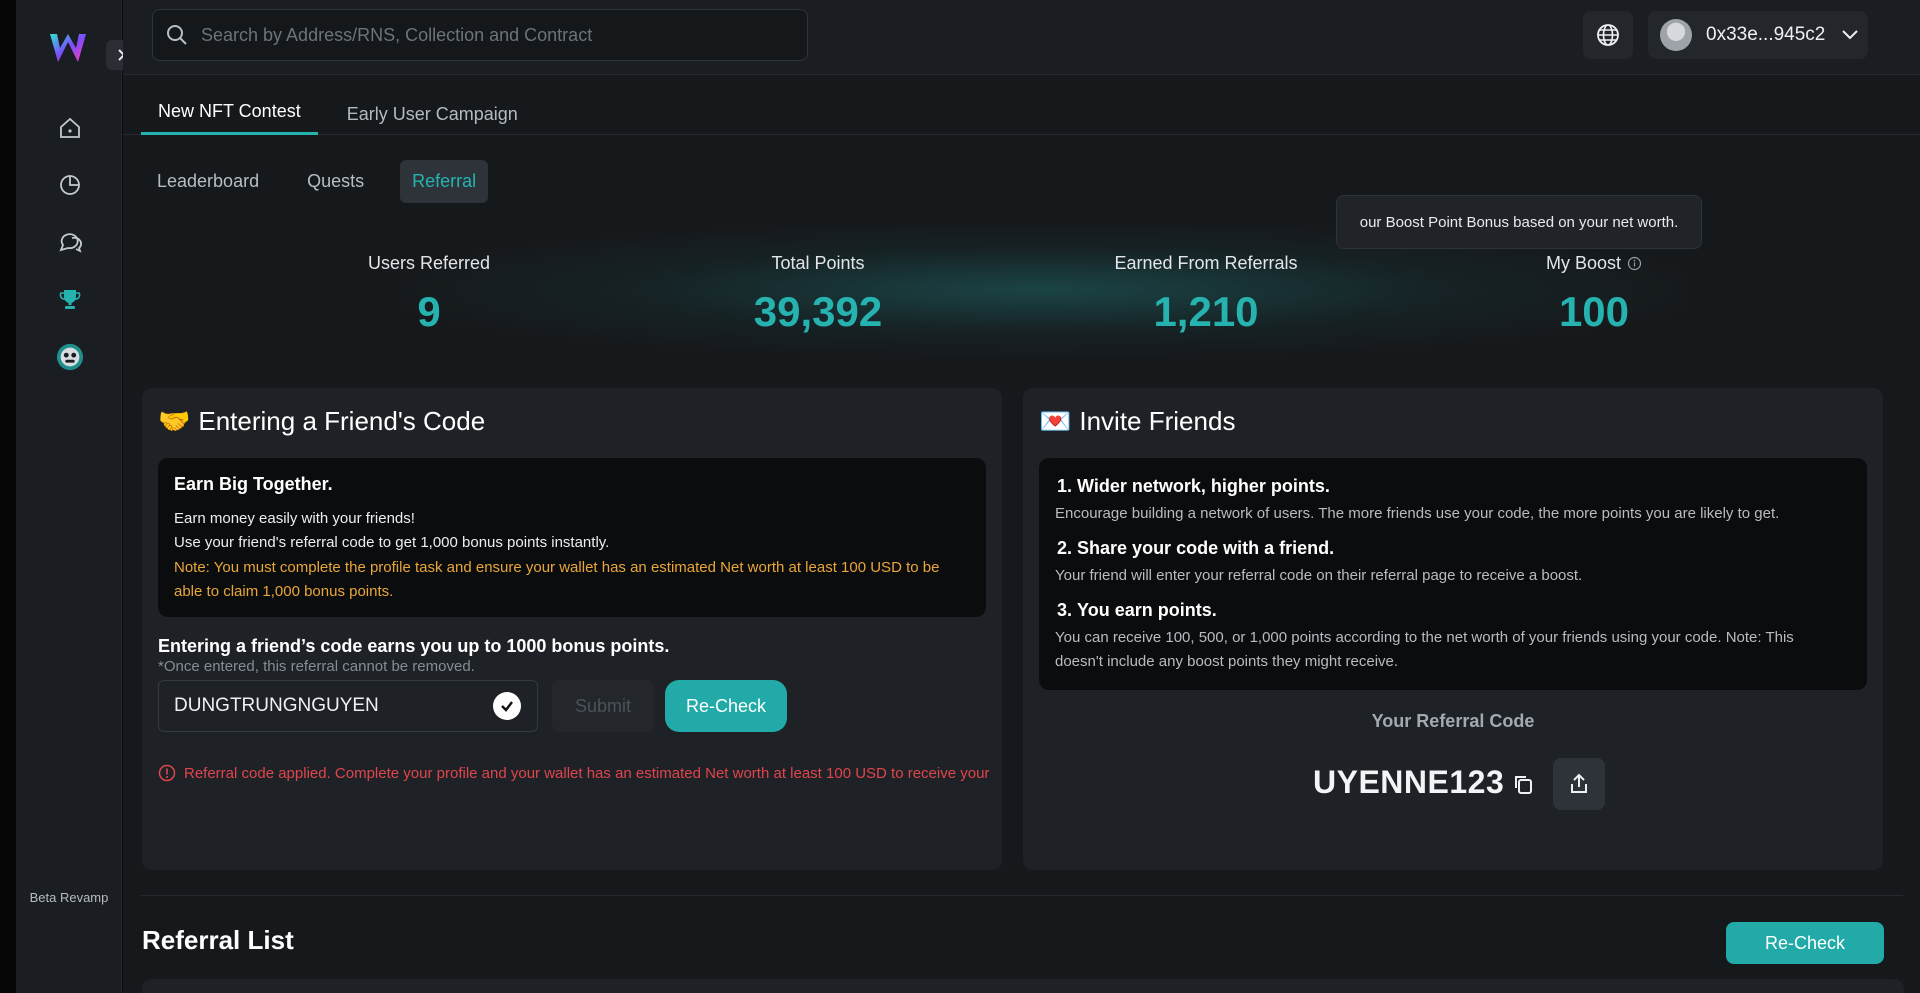 This screenshot has width=1920, height=993. Describe the element at coordinates (429, 311) in the screenshot. I see `stat-value: 9` at that location.